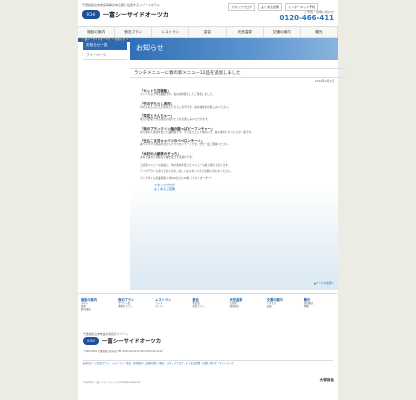  I want to click on footer-col-link: 送迎, so click(284, 306).